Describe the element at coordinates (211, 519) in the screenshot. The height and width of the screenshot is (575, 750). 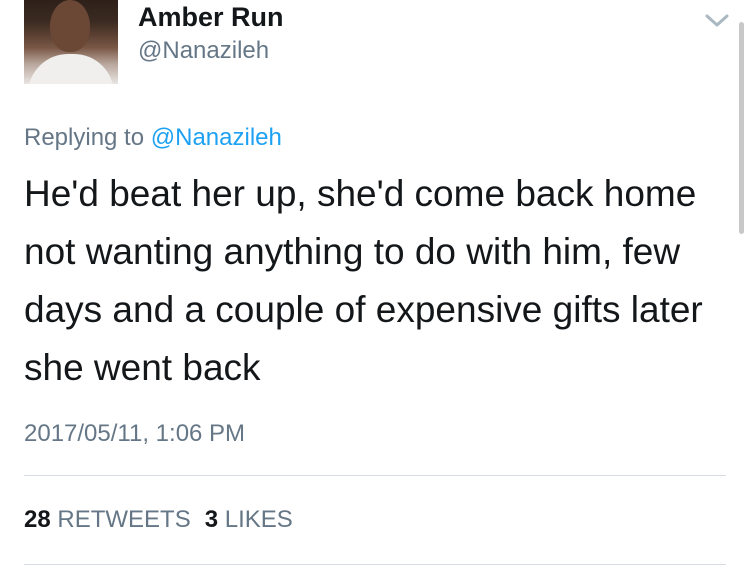
I see `likes-count: 3` at that location.